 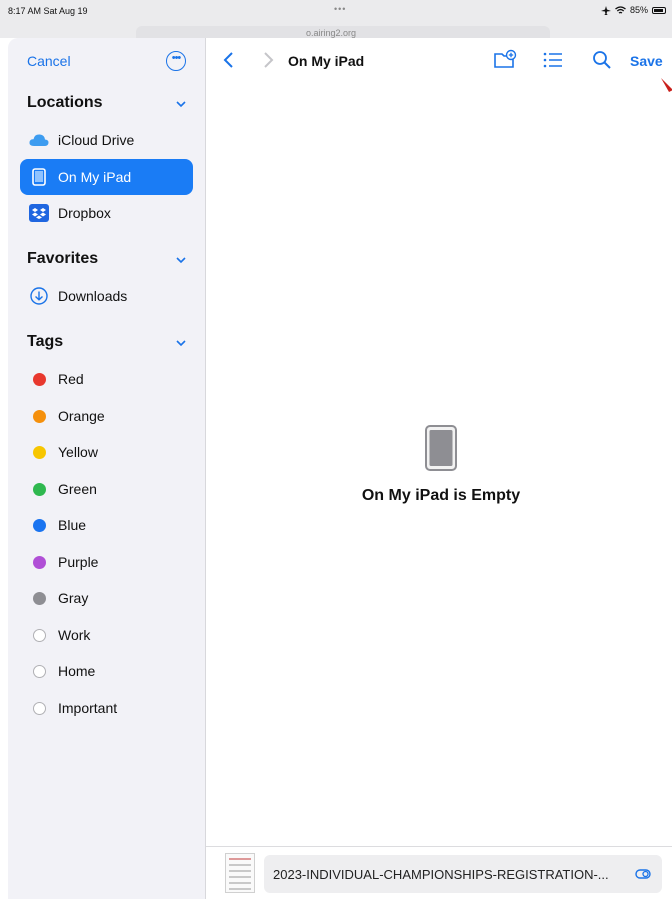 What do you see at coordinates (78, 562) in the screenshot?
I see `tag-label: Purple` at bounding box center [78, 562].